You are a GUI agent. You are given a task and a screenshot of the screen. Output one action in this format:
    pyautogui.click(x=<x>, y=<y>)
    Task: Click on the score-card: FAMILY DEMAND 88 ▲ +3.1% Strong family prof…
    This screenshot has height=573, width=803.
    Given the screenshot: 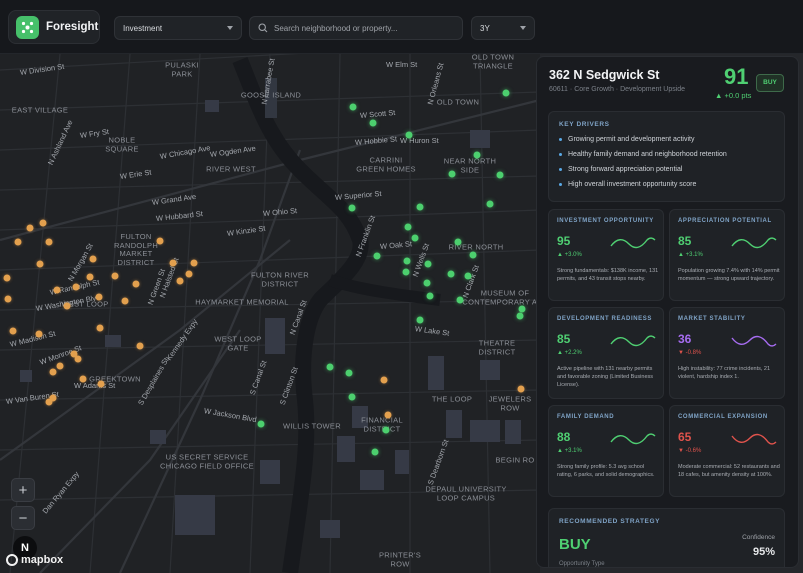 What is the action you would take?
    pyautogui.click(x=606, y=451)
    